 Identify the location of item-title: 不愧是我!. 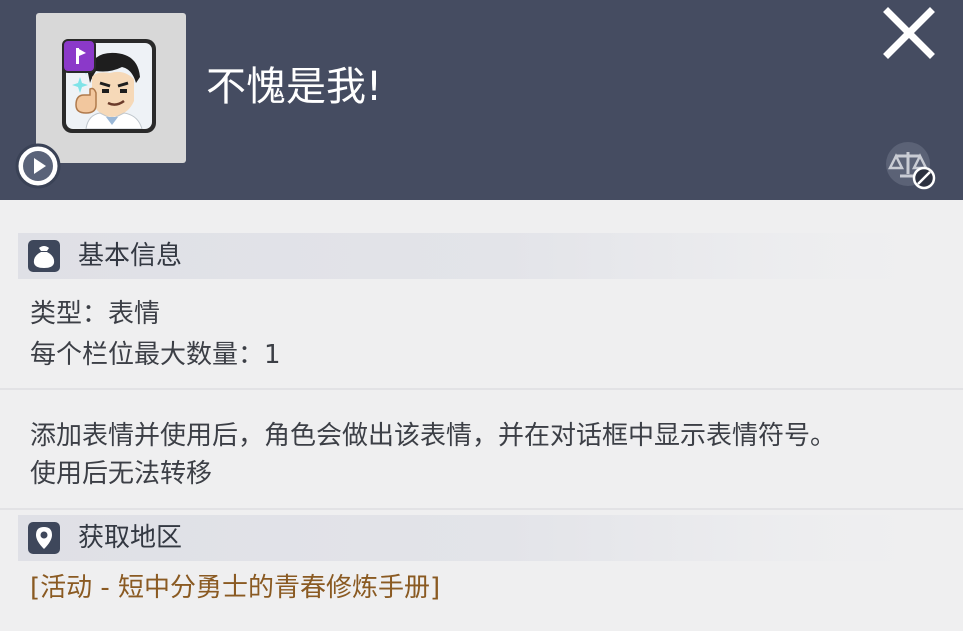
(294, 87).